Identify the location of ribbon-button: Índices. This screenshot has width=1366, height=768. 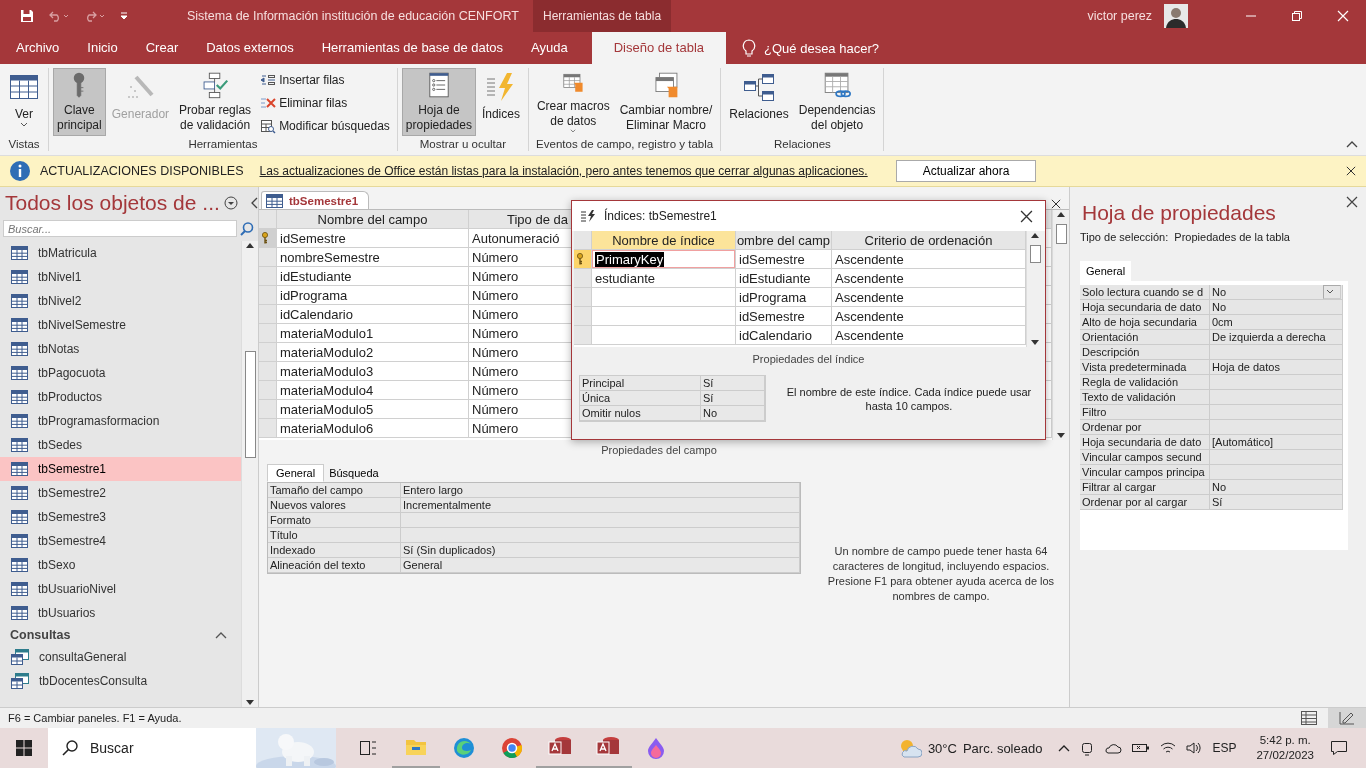
(500, 102).